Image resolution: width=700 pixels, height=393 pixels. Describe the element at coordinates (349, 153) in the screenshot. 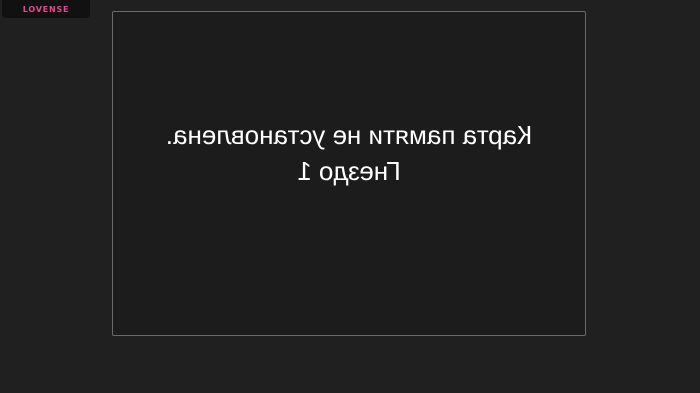

I see `dialog-message: Карта памяти не установлена. Гнездо 1` at that location.